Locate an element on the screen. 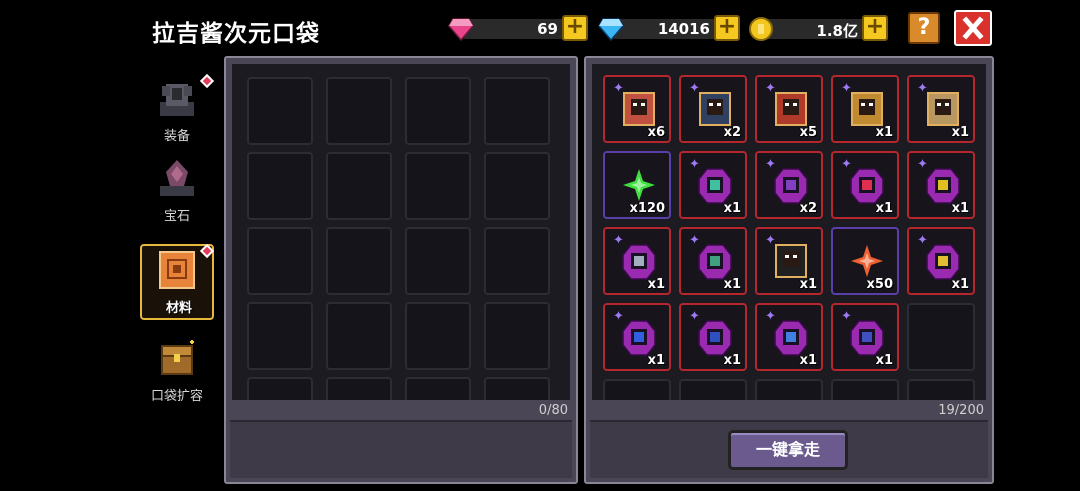 The width and height of the screenshot is (1080, 491). item-quantity: x2 is located at coordinates (808, 208).